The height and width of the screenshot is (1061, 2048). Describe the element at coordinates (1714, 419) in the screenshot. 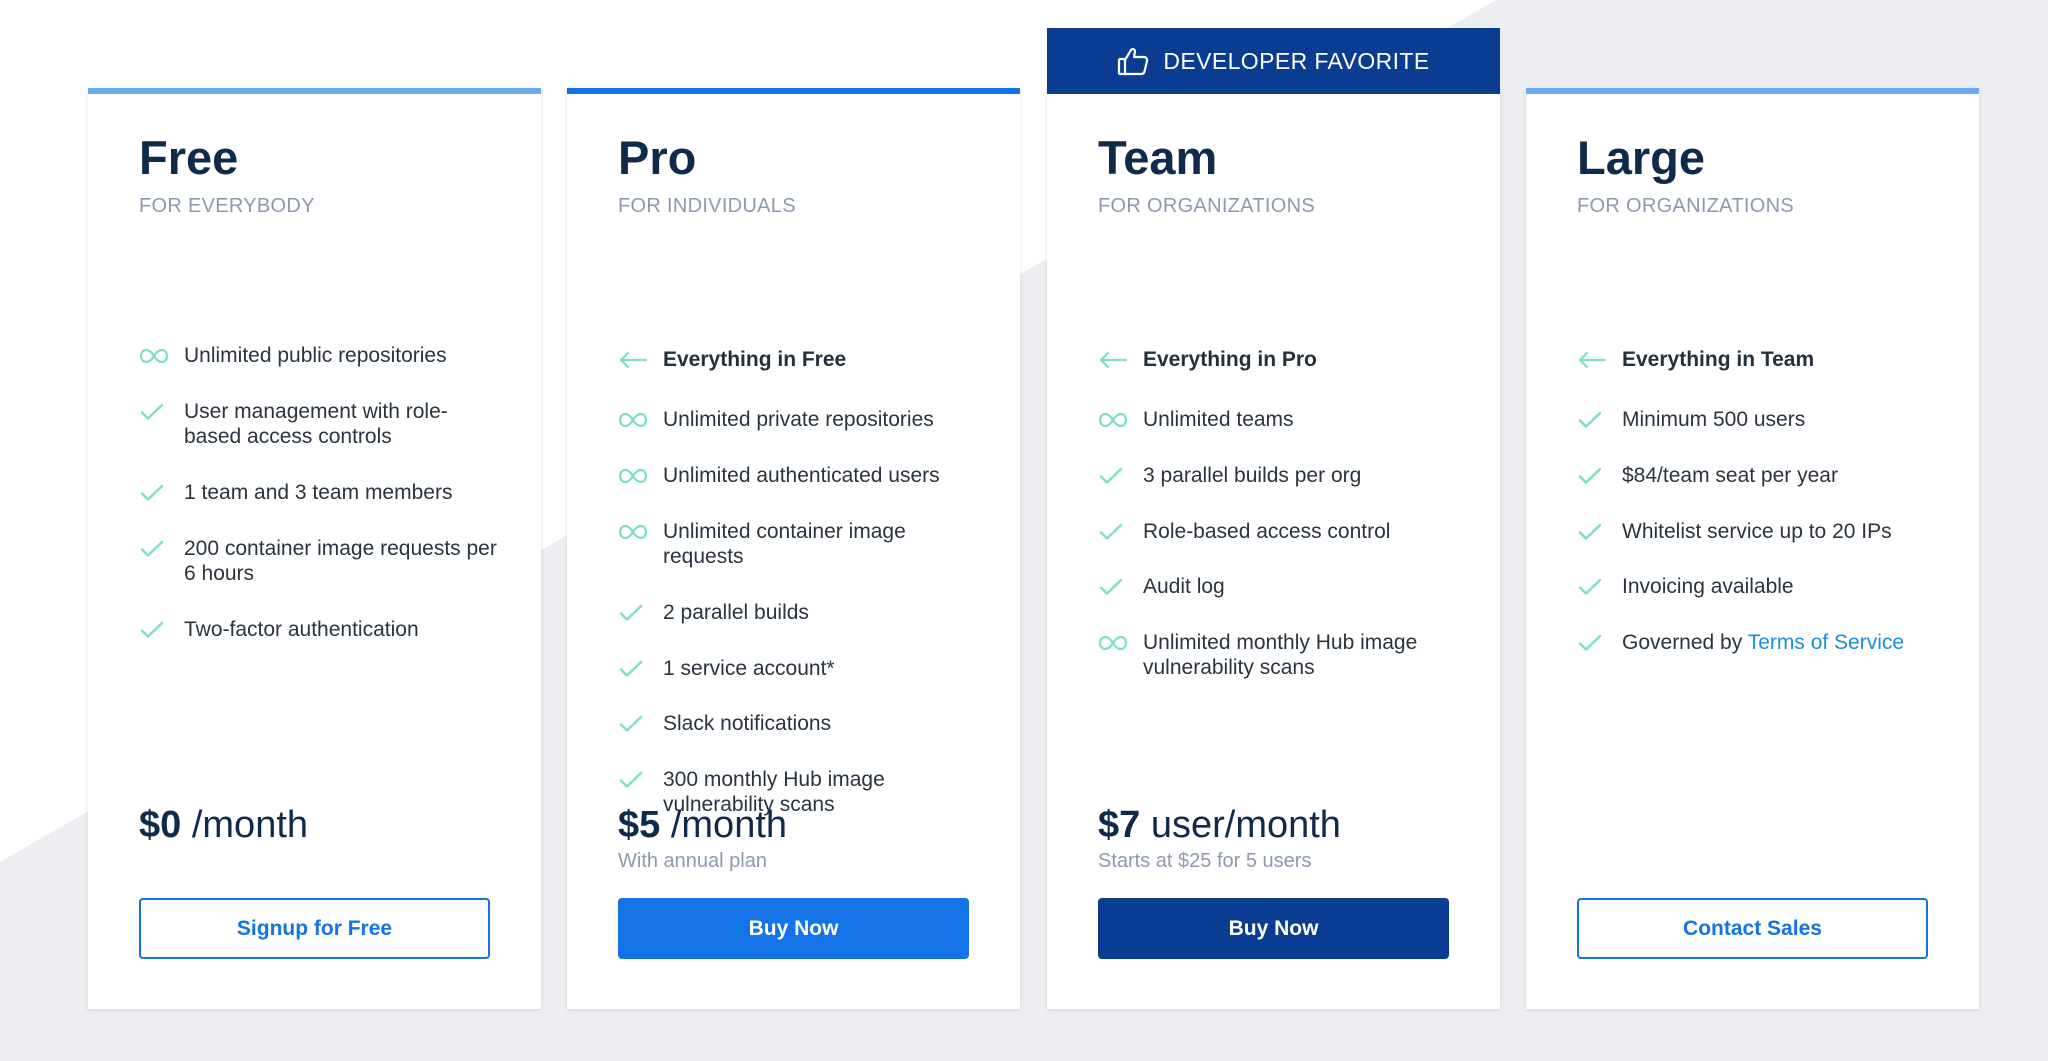

I see `feature-text: Minimum 500 users` at that location.